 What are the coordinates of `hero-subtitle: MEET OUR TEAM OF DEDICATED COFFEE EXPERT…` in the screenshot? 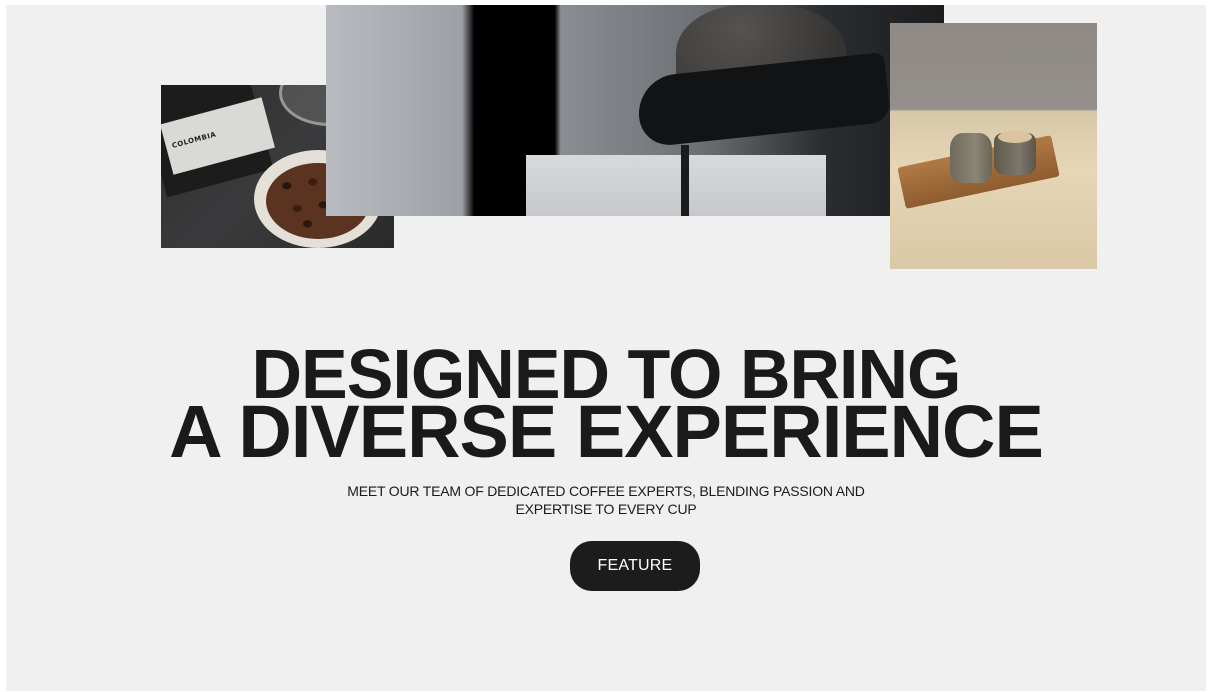 It's located at (606, 500).